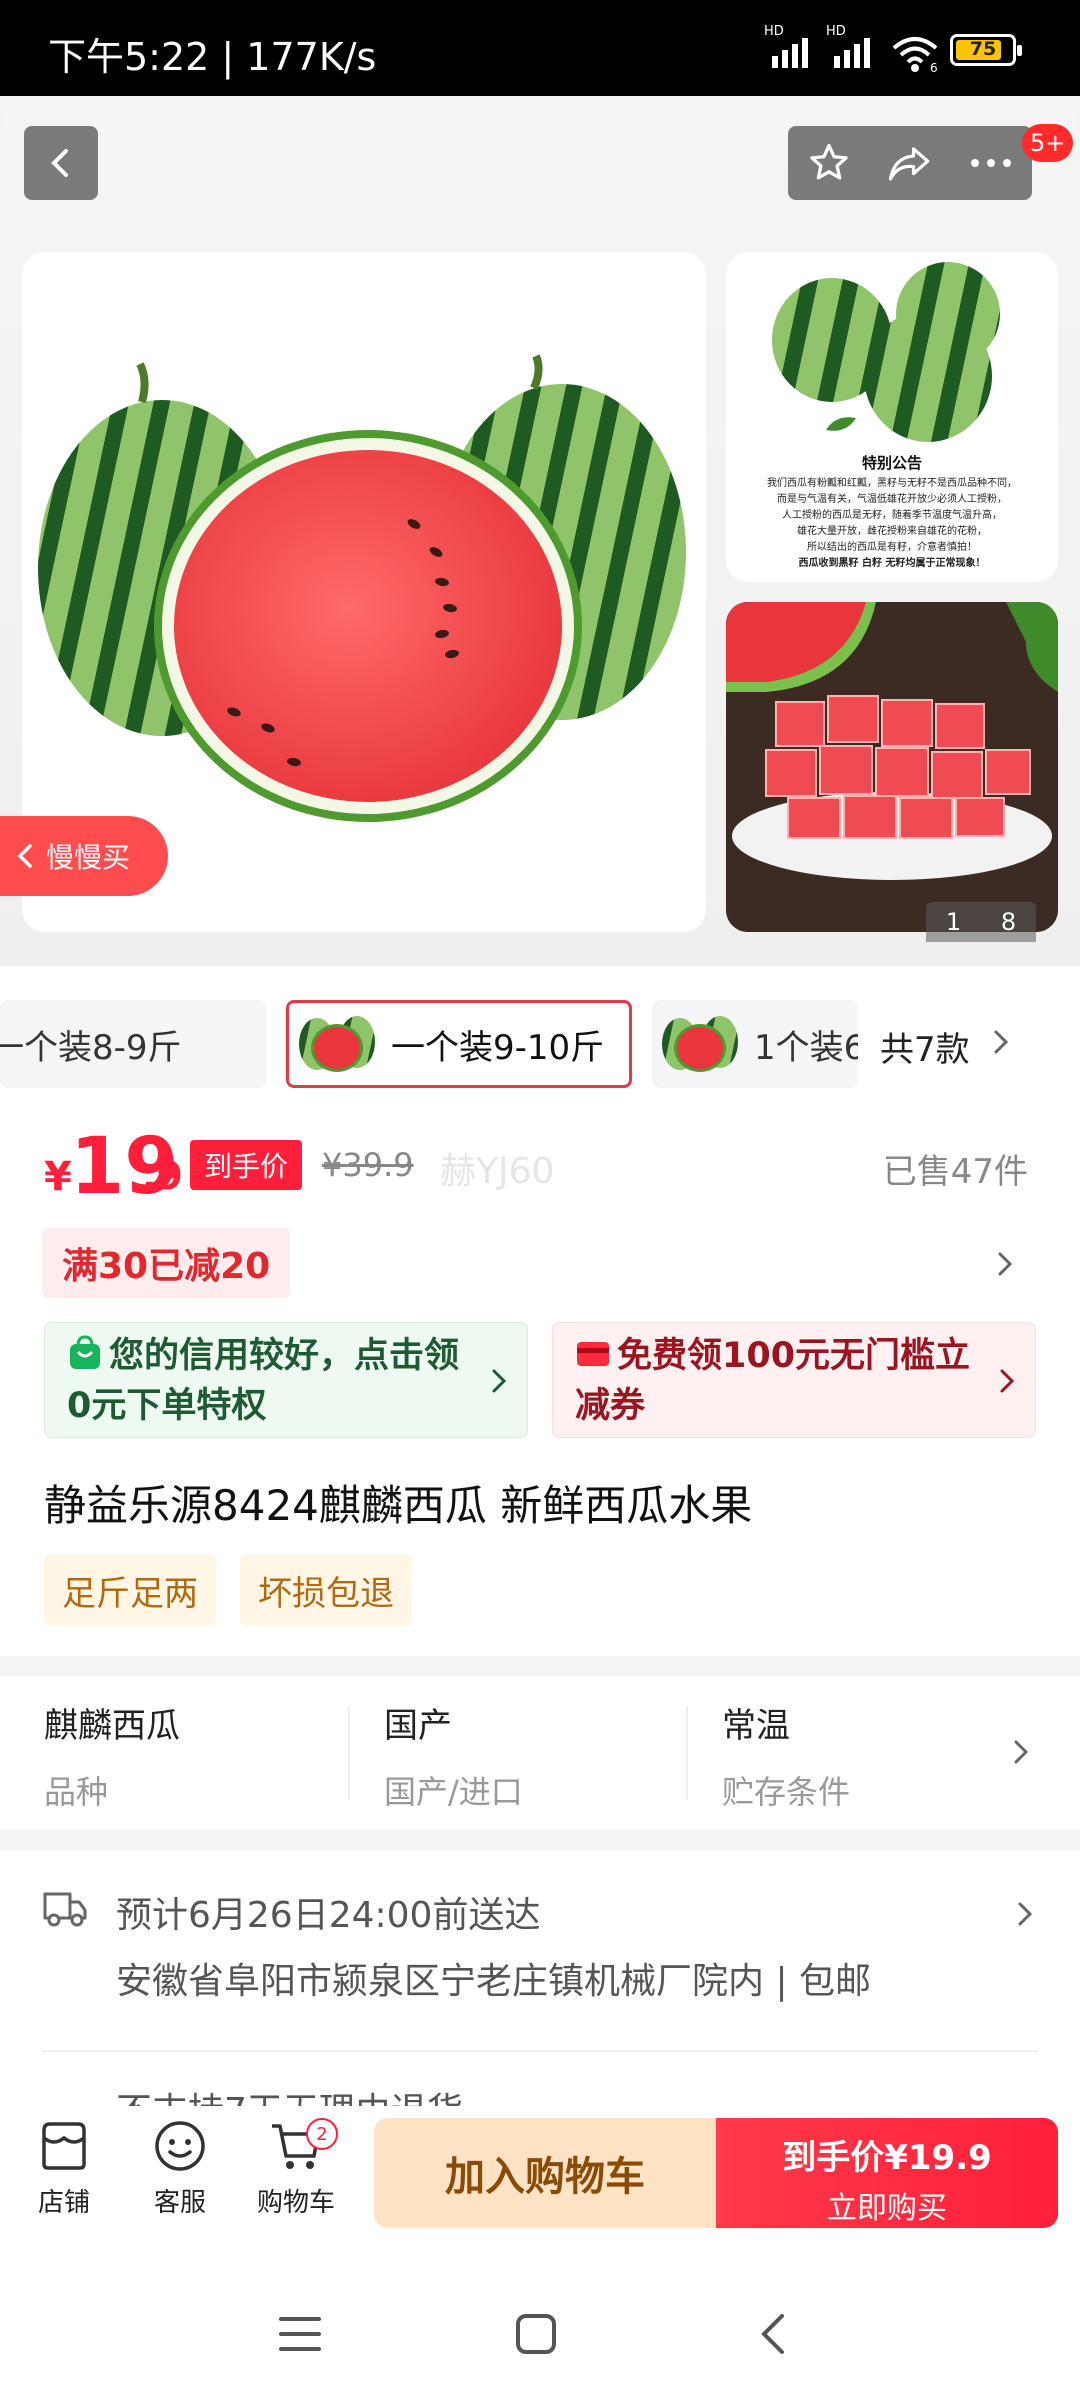  Describe the element at coordinates (986, 50) in the screenshot. I see `battery-icon: 75` at that location.